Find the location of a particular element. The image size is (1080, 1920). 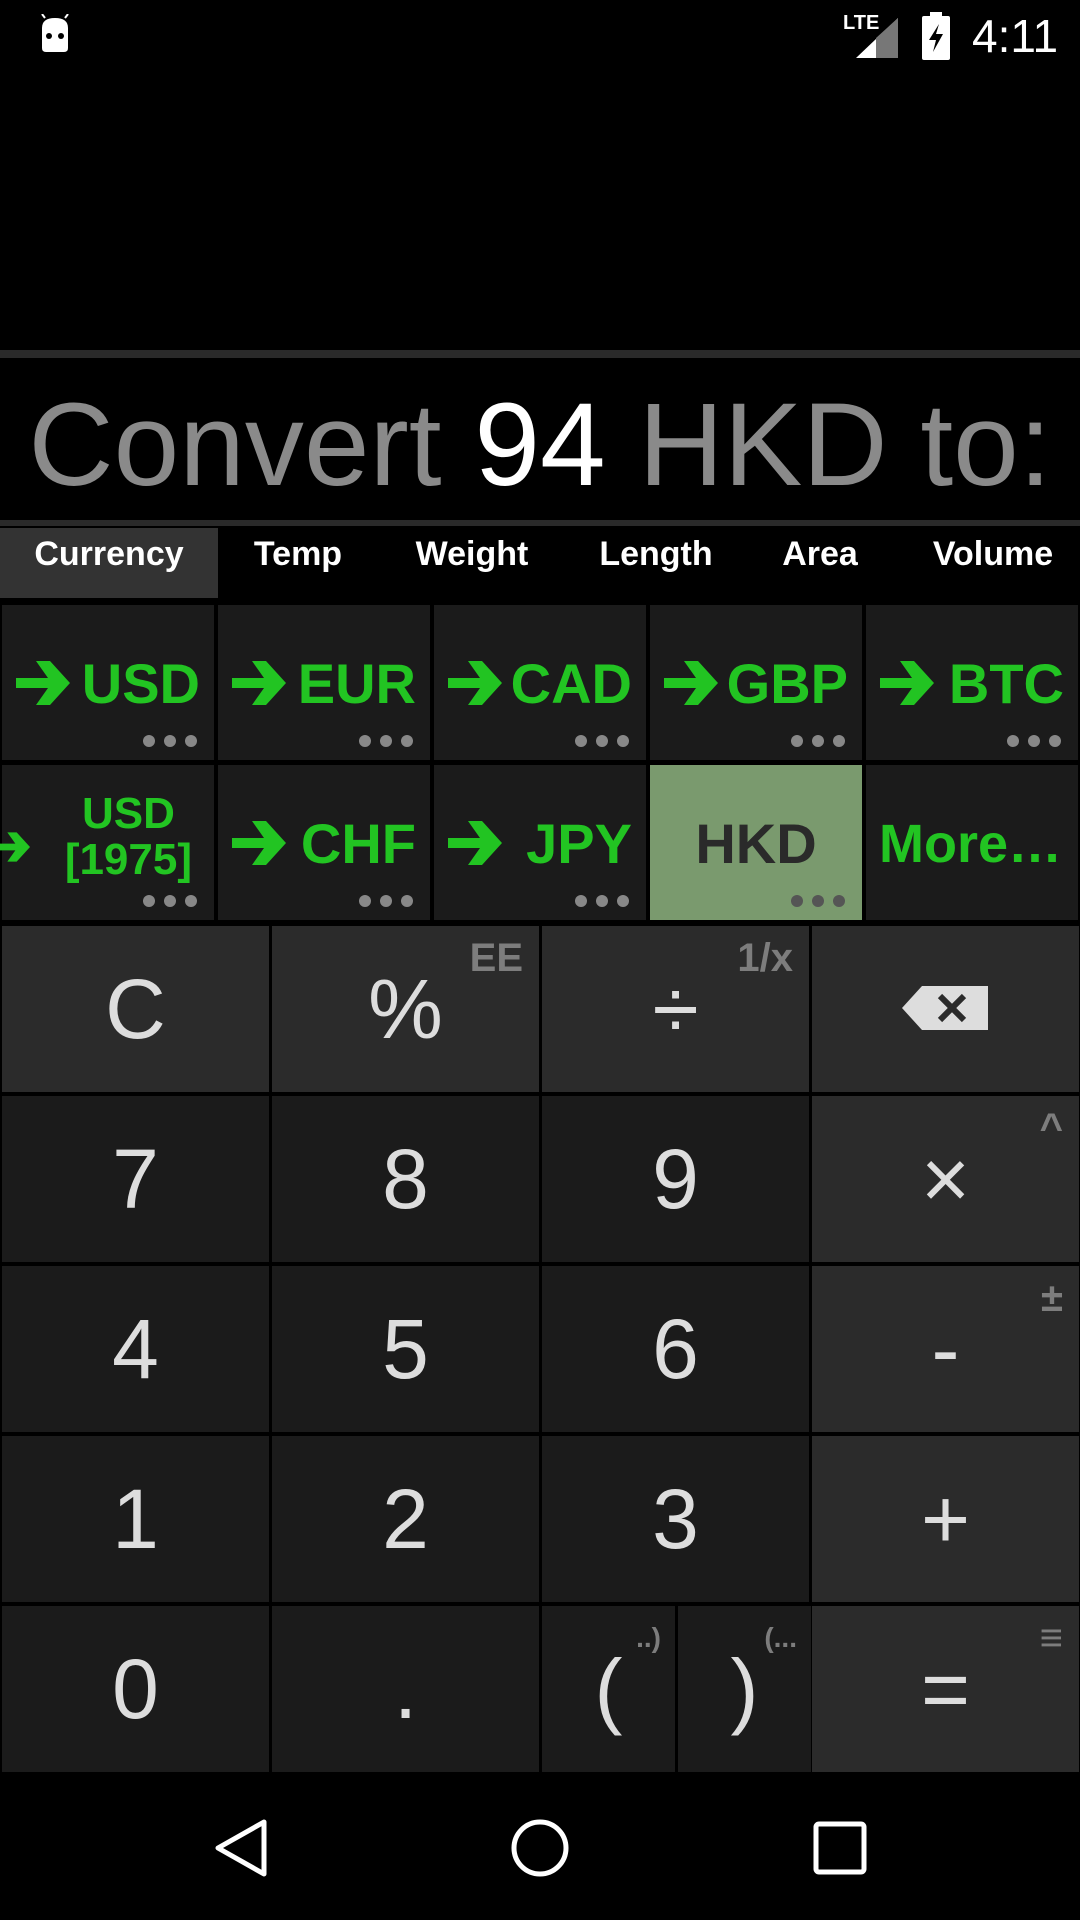

plus-button: + is located at coordinates (945, 1519).